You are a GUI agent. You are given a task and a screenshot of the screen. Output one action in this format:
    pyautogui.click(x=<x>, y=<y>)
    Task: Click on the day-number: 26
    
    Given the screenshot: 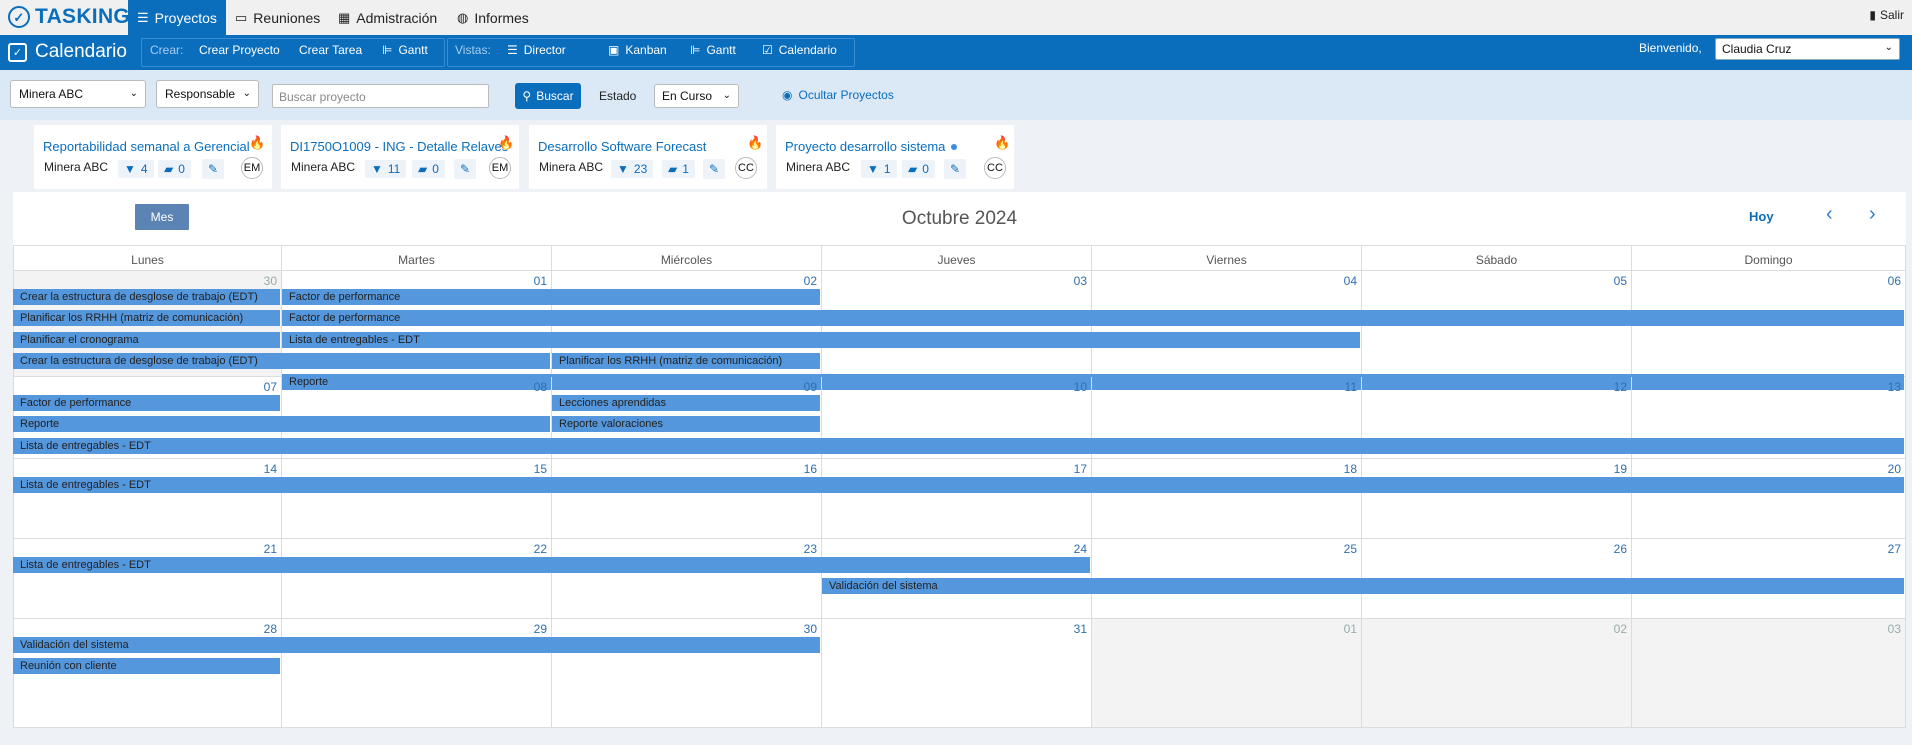 What is the action you would take?
    pyautogui.click(x=1620, y=549)
    